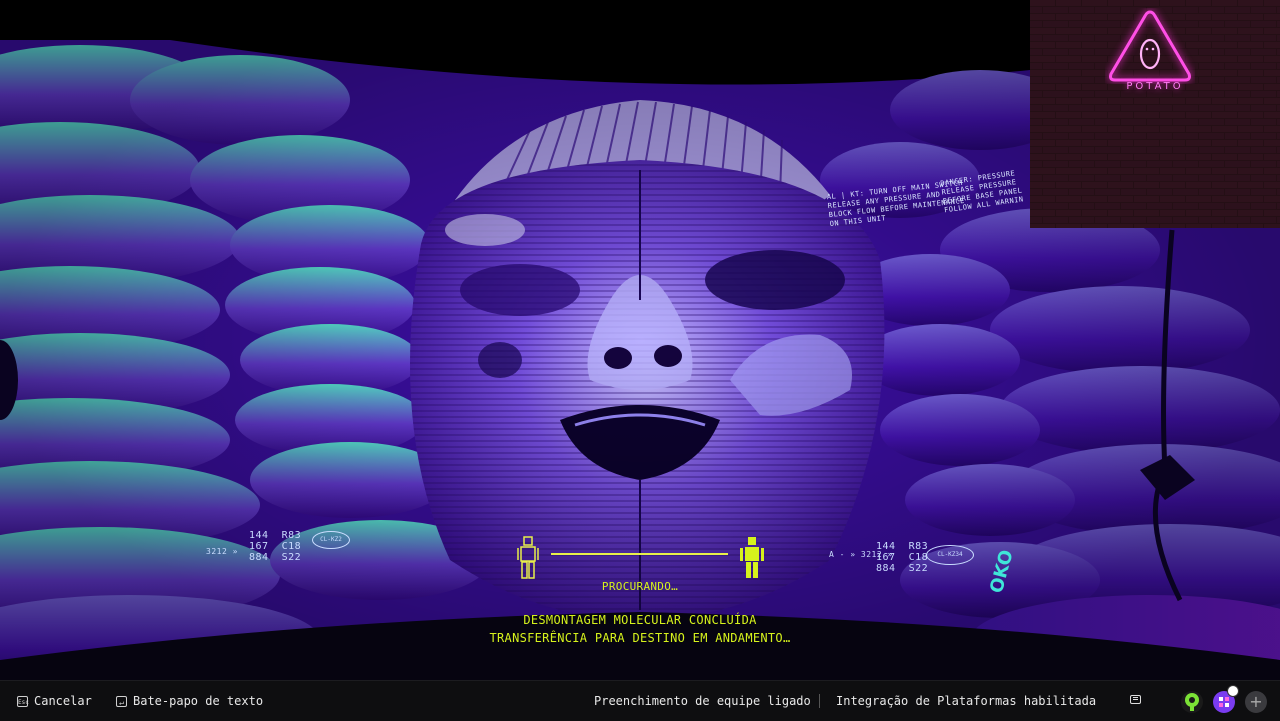  I want to click on squad-fill-status: Preenchimento de equipe ligado, so click(702, 701).